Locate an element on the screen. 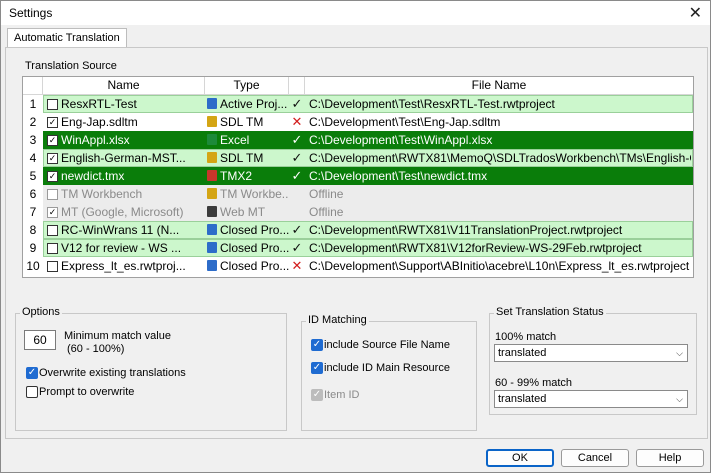 This screenshot has width=711, height=473. min-match-range: (60 - 100%) is located at coordinates (96, 349).